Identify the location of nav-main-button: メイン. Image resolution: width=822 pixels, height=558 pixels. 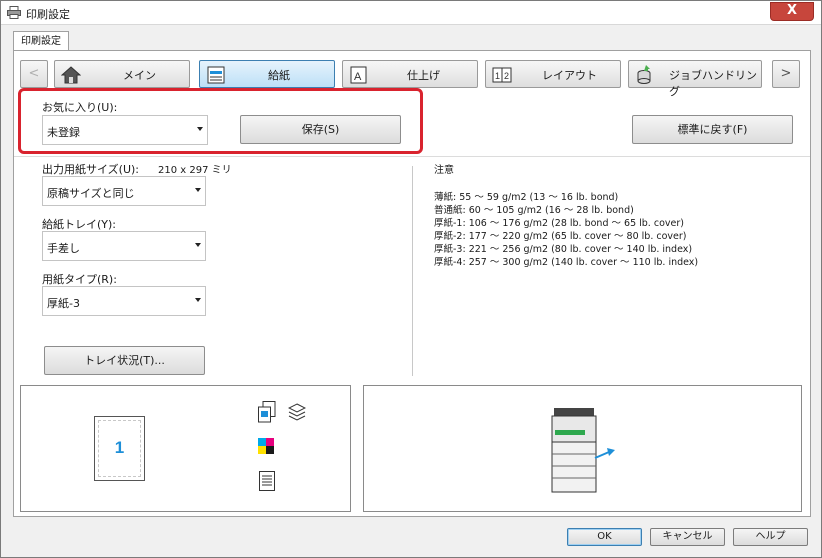
(122, 74).